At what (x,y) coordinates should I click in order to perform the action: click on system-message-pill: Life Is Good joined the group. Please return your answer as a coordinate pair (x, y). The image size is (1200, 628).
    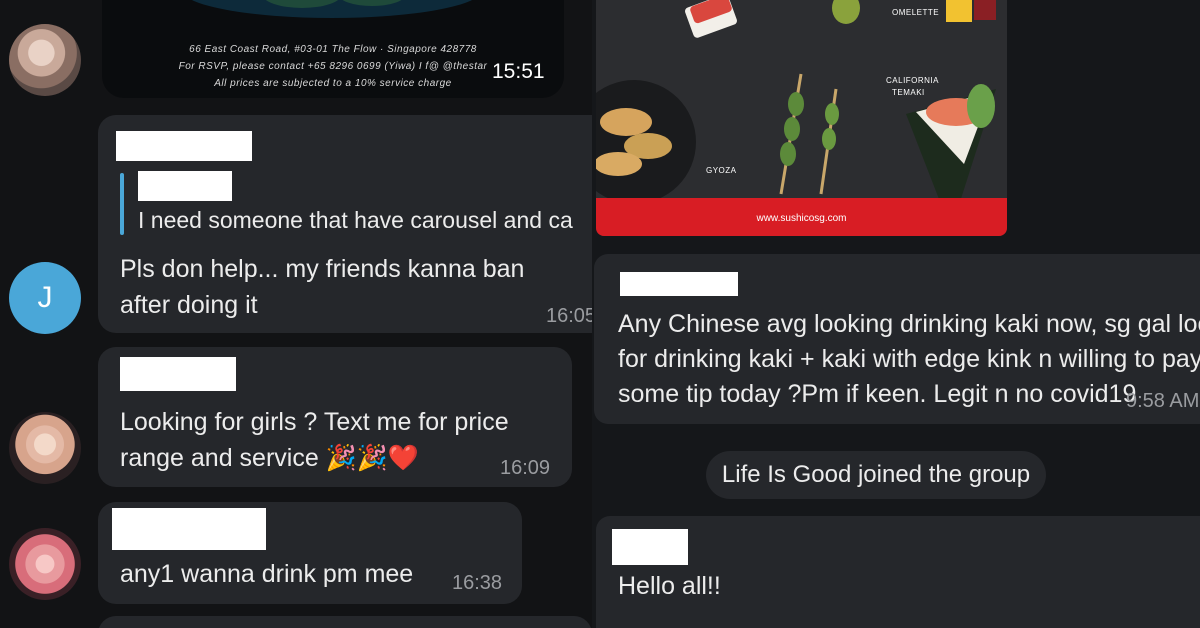
    Looking at the image, I should click on (876, 475).